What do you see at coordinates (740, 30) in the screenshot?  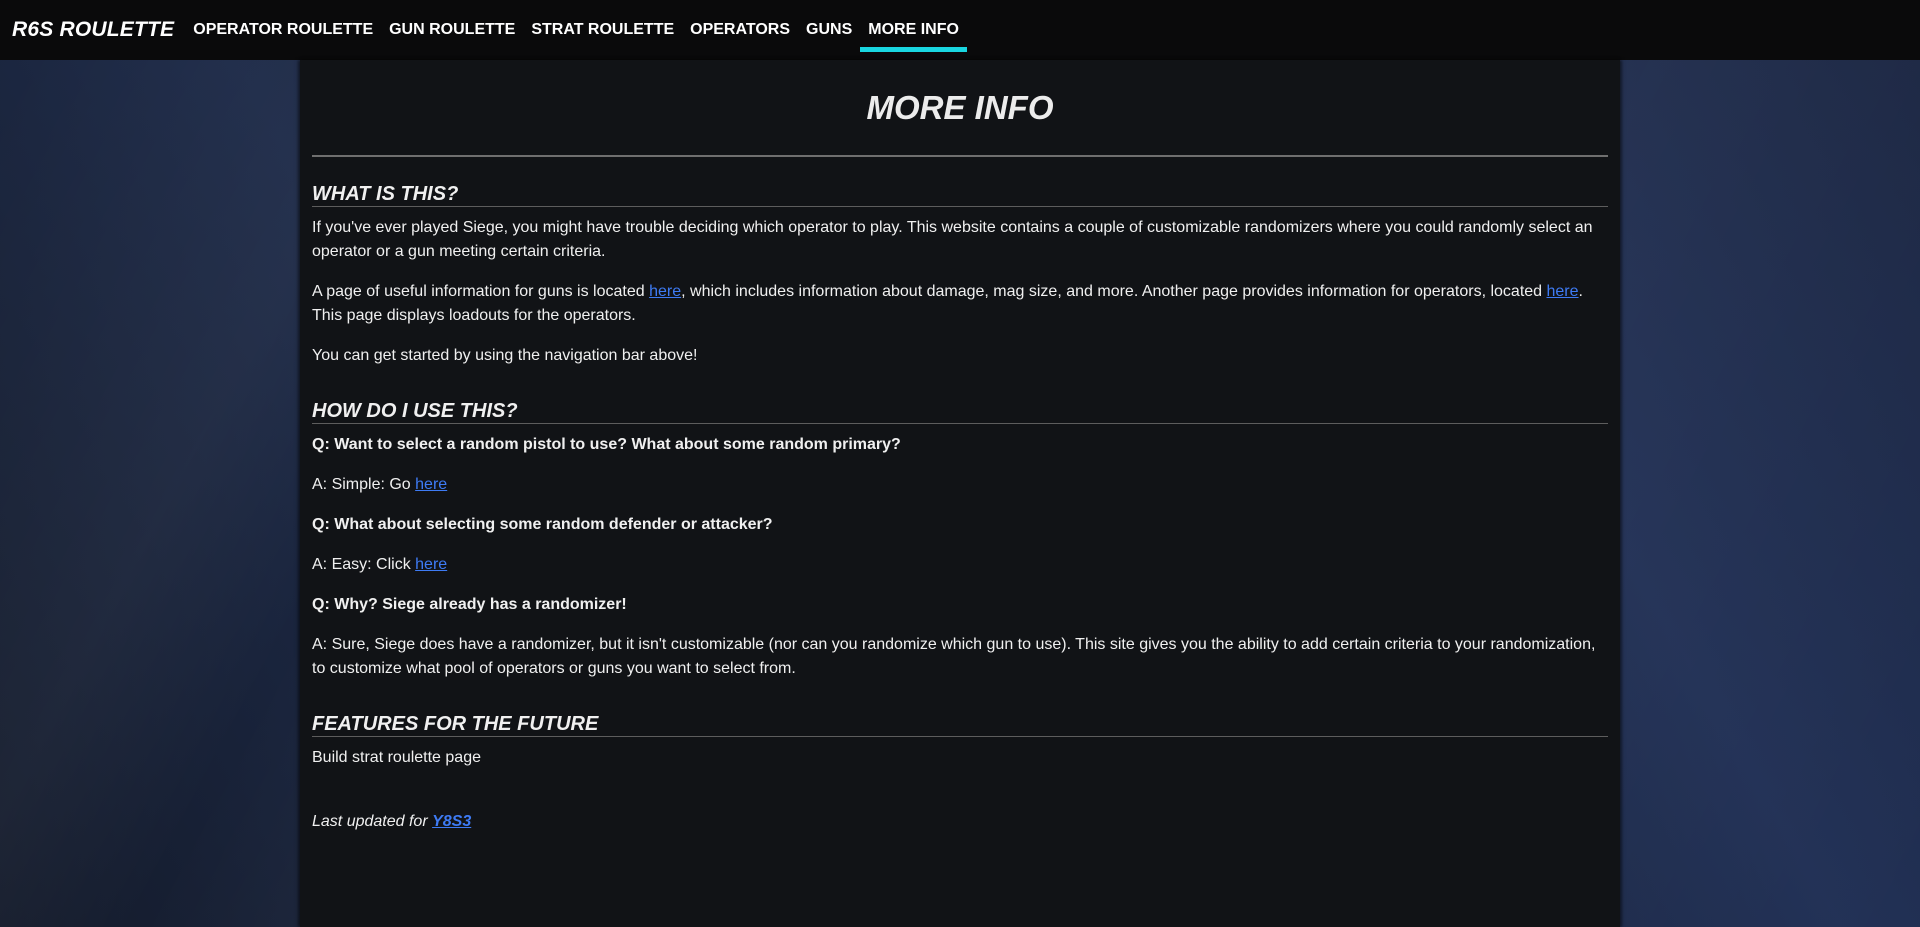 I see `nav-operators: OPERATORS` at bounding box center [740, 30].